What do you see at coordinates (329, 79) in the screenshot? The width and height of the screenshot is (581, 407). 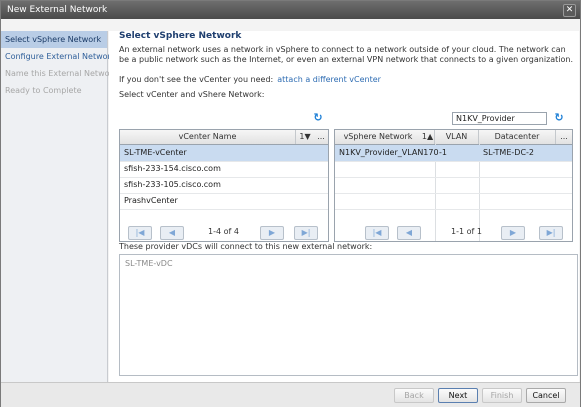 I see `attach-vcenter-link: attach a different vCenter` at bounding box center [329, 79].